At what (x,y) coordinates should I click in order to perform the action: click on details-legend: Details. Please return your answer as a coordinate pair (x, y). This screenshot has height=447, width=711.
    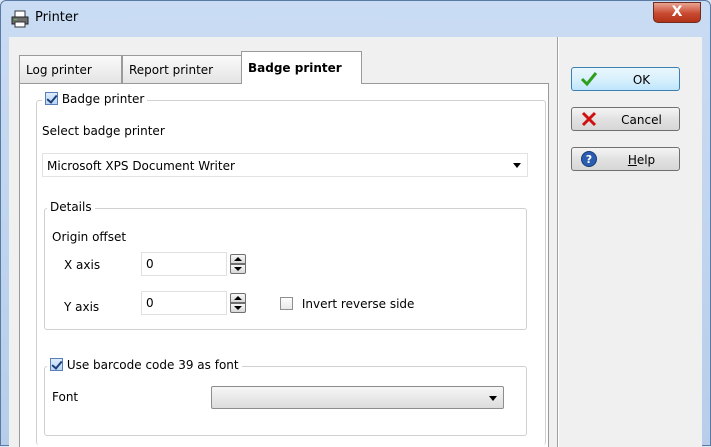
    Looking at the image, I should click on (71, 207).